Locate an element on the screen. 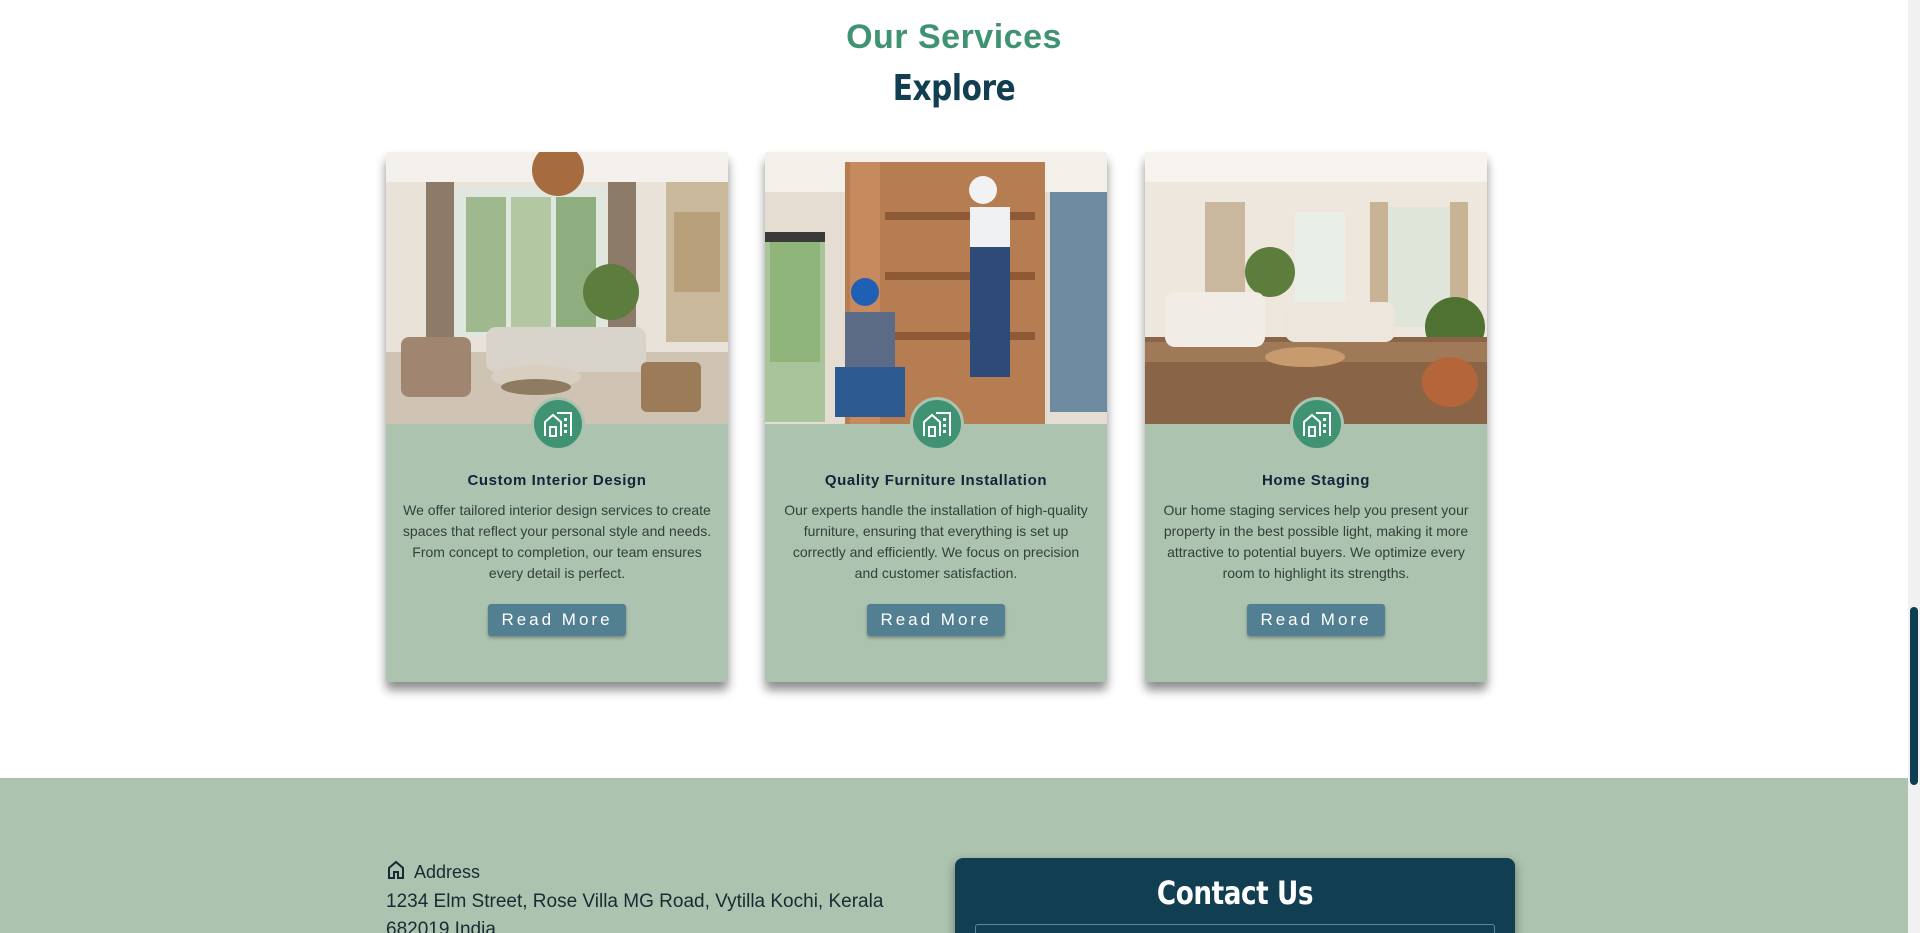 The width and height of the screenshot is (1920, 933). furniture-installation-photo is located at coordinates (936, 288).